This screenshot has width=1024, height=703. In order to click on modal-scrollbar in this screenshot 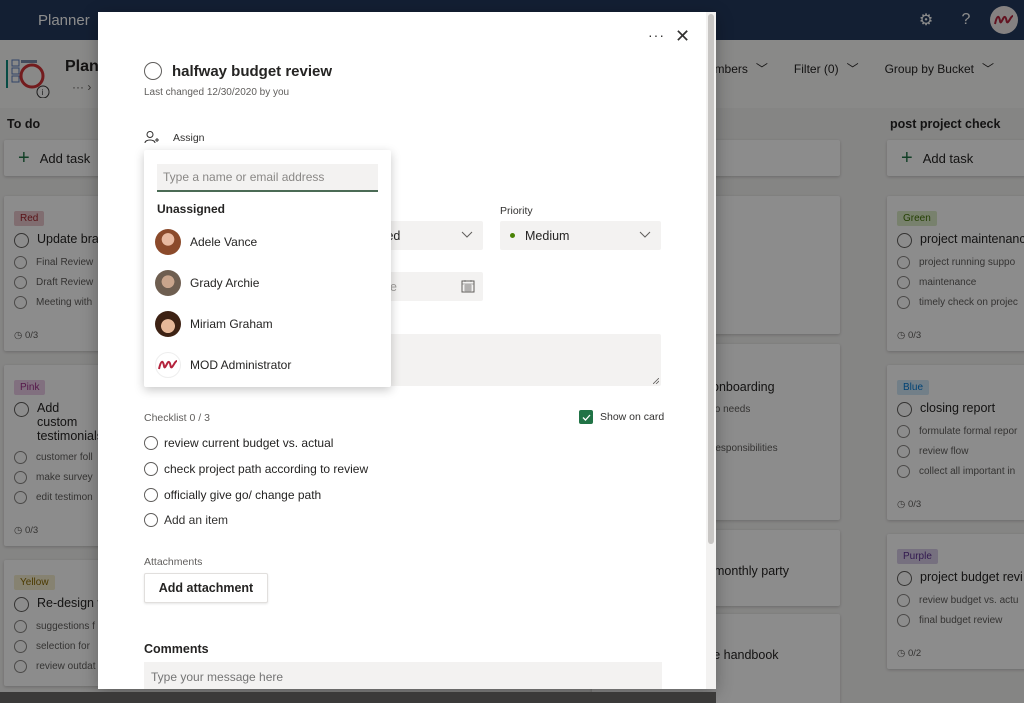, I will do `click(711, 350)`.